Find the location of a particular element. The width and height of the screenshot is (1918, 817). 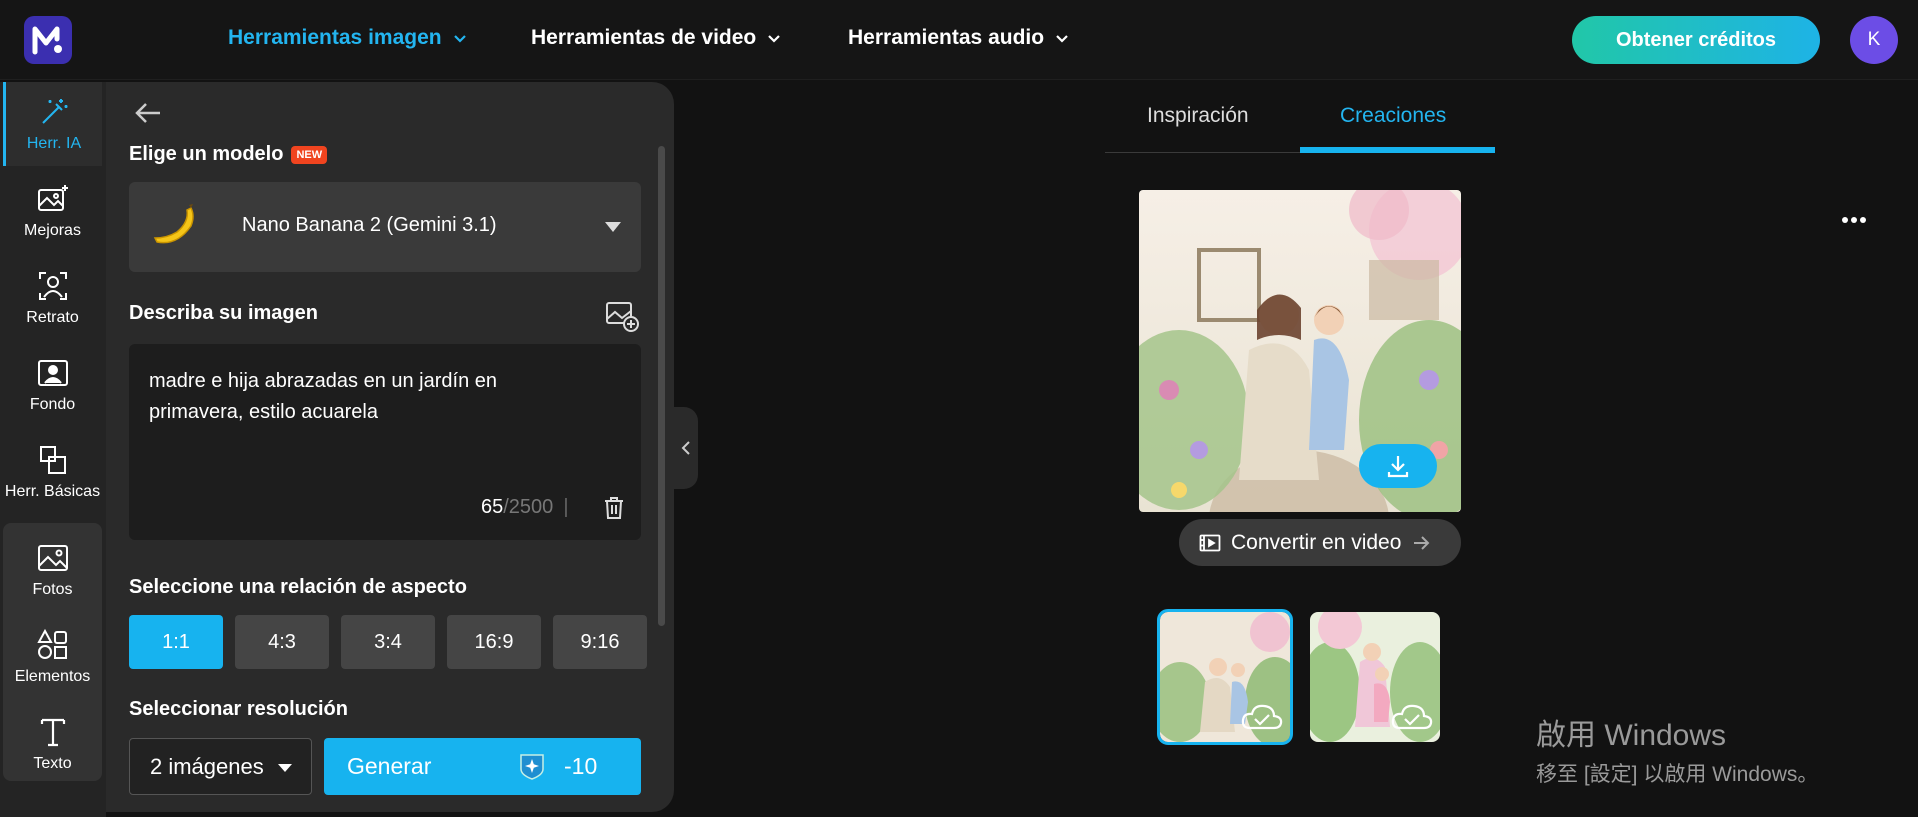

avatar: K is located at coordinates (1874, 40).